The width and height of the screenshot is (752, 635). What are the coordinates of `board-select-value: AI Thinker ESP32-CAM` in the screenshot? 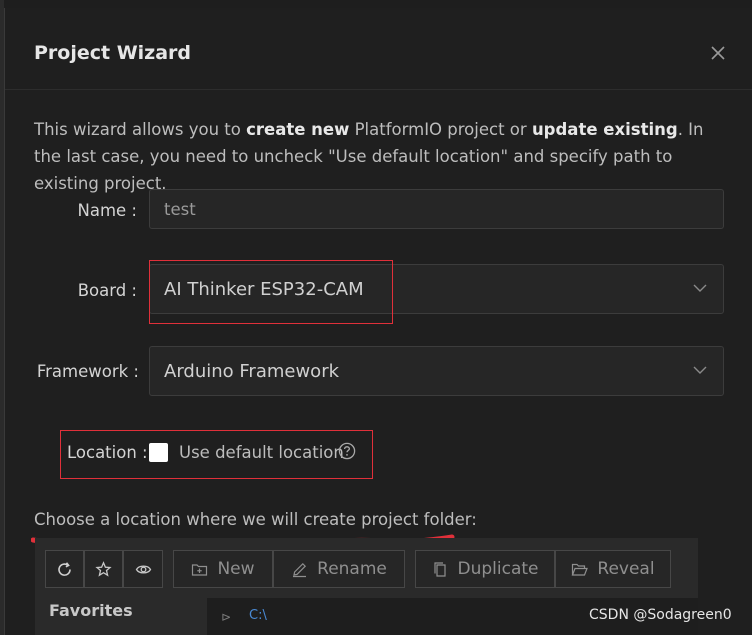 It's located at (264, 289).